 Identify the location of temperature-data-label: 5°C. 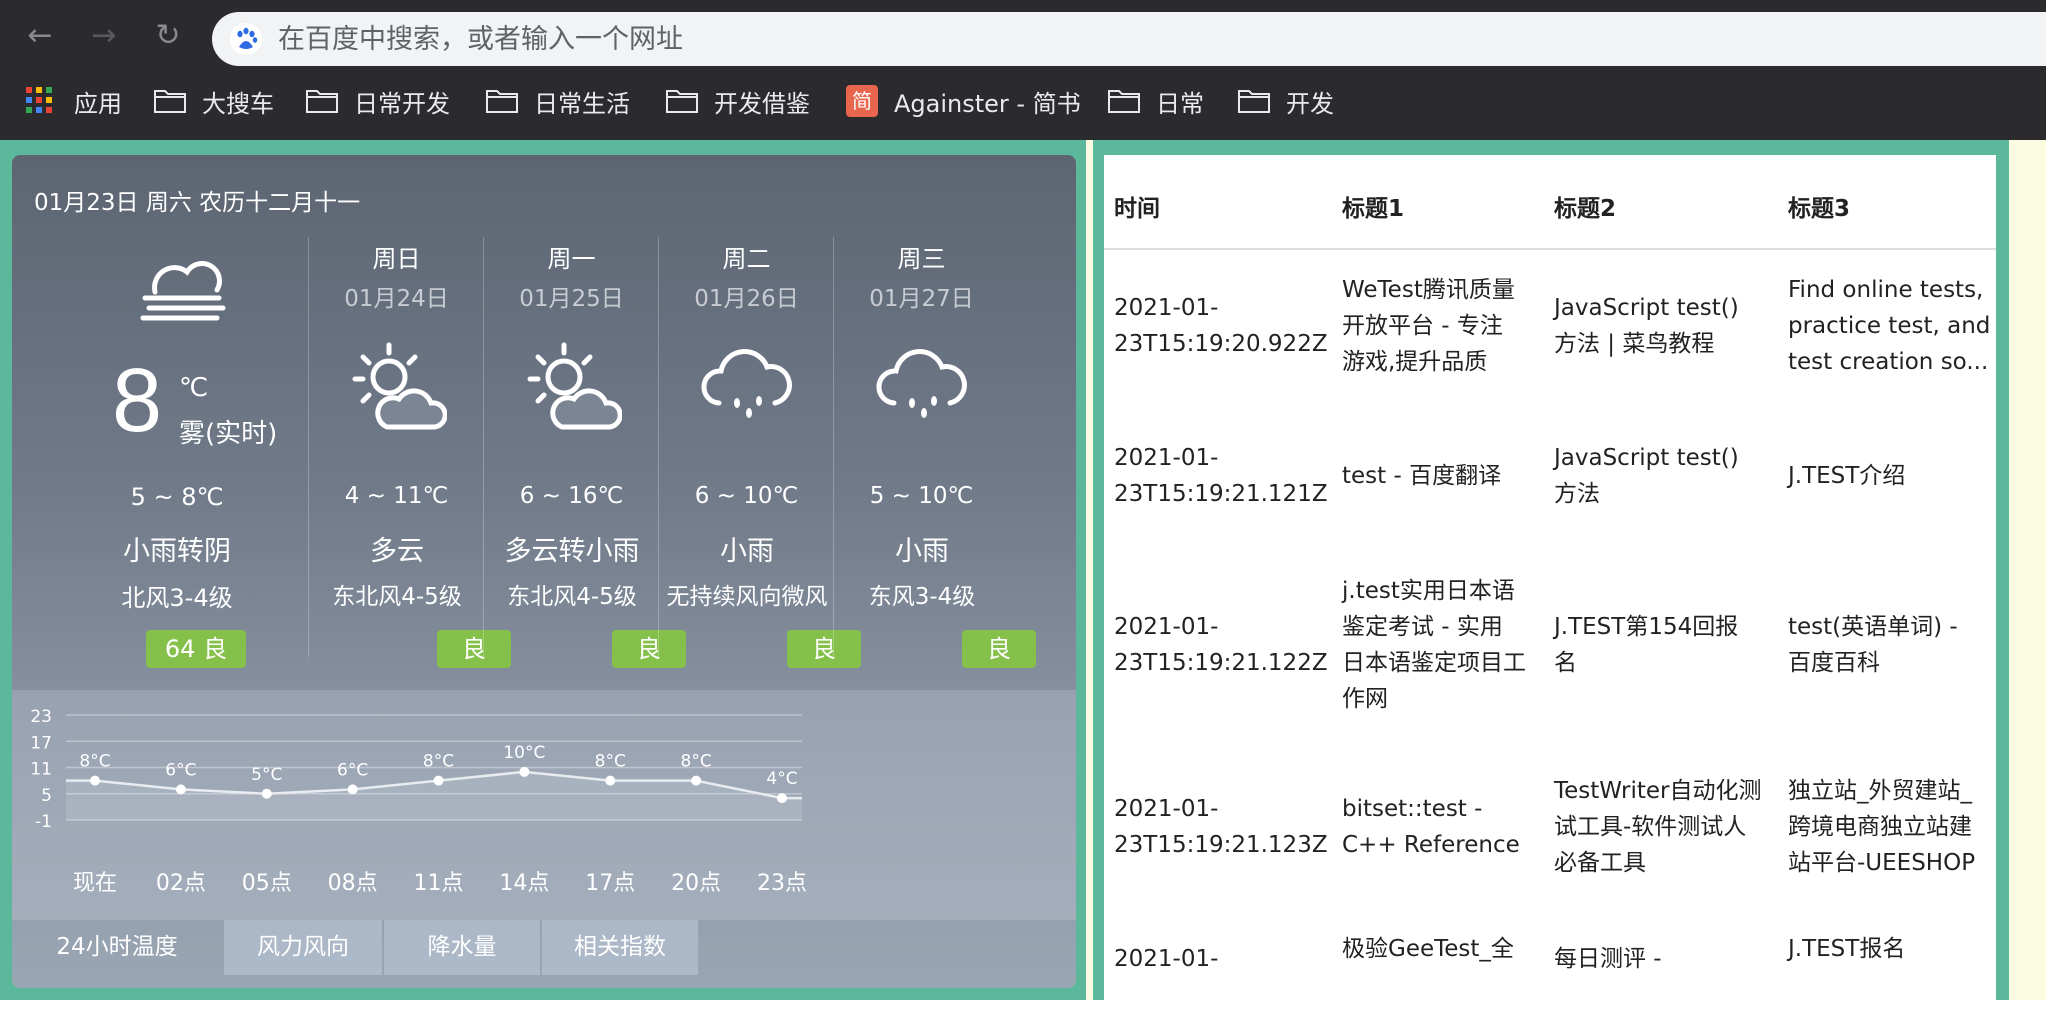
(266, 775).